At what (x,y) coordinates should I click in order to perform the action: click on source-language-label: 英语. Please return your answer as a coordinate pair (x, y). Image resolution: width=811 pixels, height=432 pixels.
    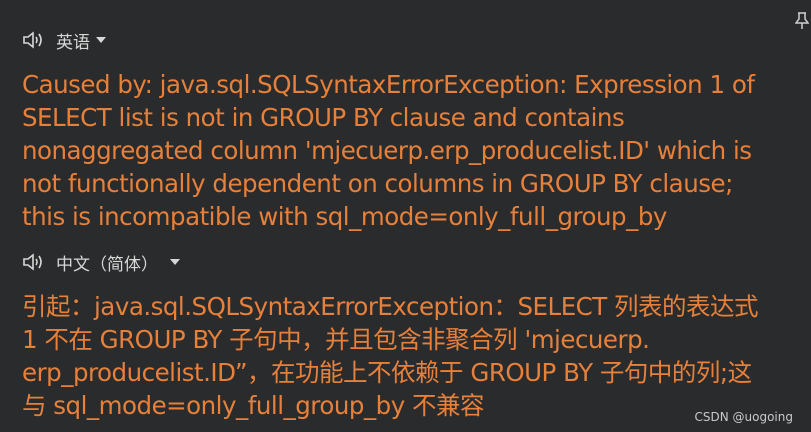
    Looking at the image, I should click on (73, 42).